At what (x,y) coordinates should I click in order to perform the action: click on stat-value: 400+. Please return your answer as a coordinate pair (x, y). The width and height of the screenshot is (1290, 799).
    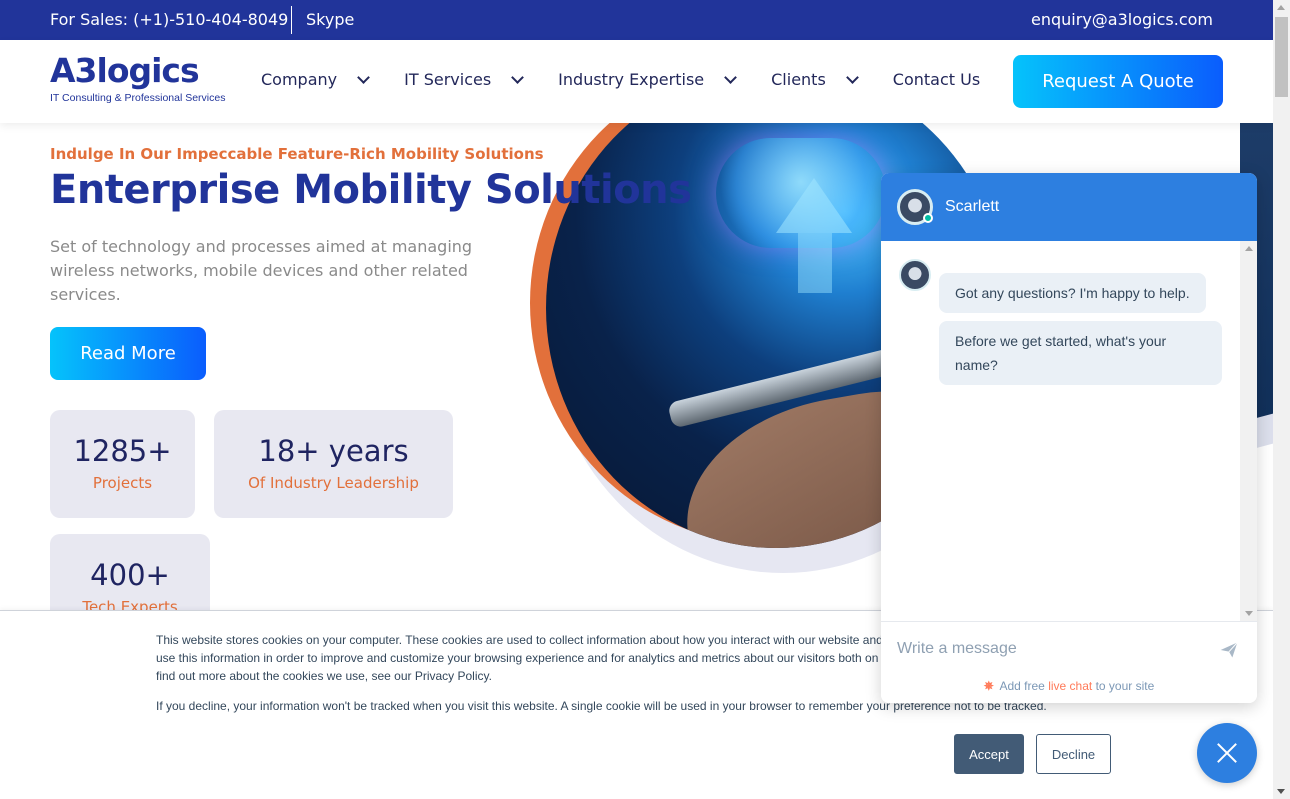
    Looking at the image, I should click on (130, 575).